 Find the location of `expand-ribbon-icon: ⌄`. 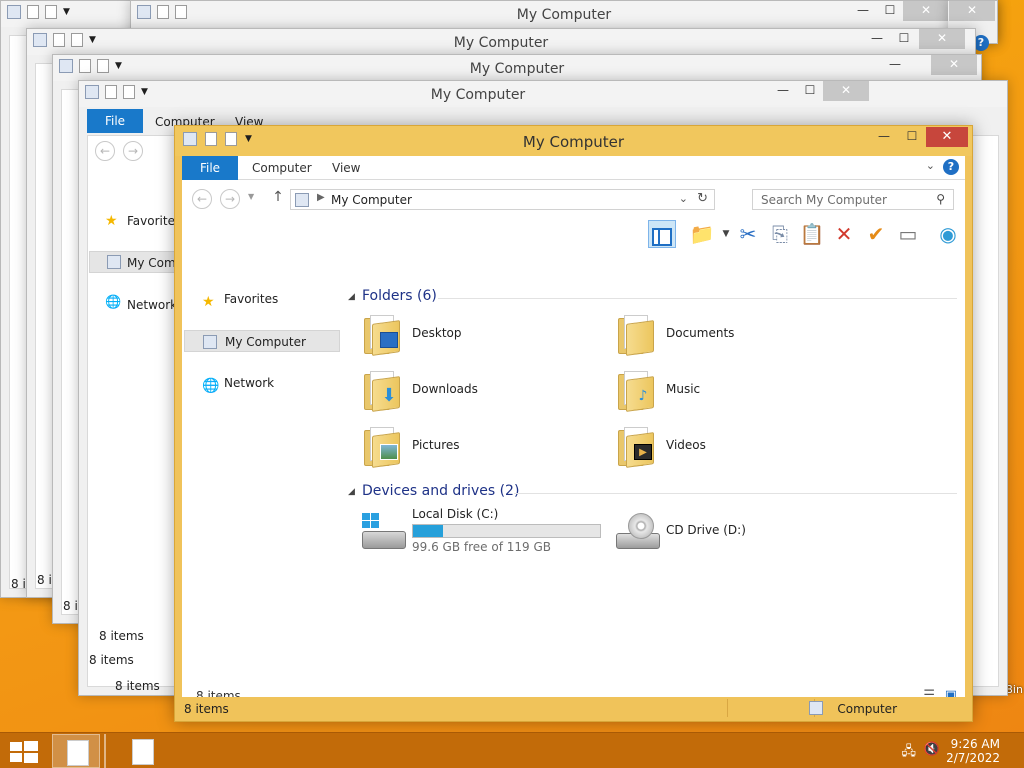

expand-ribbon-icon: ⌄ is located at coordinates (930, 165).